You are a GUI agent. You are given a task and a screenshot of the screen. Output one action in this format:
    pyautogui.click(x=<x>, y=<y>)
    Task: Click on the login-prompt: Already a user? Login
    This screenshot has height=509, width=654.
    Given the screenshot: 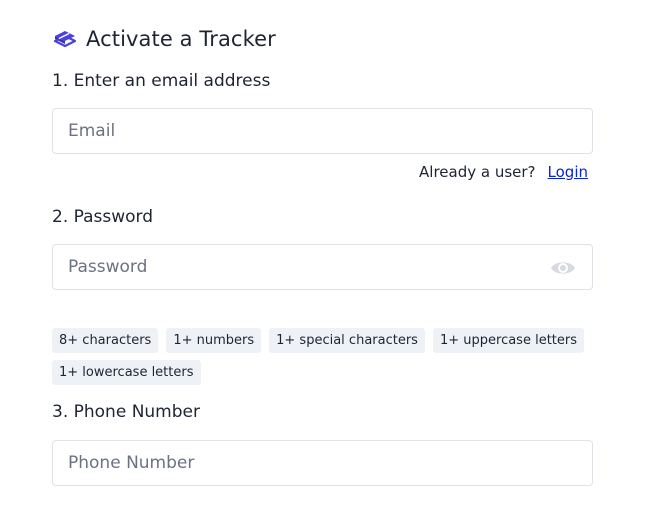 What is the action you would take?
    pyautogui.click(x=503, y=172)
    